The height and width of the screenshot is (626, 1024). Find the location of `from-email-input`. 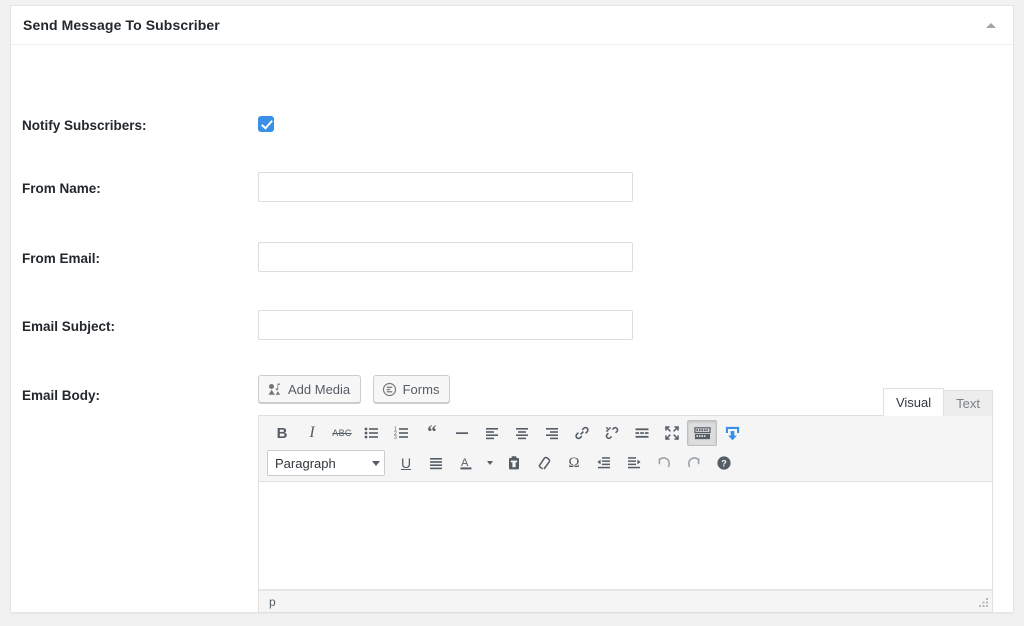

from-email-input is located at coordinates (445, 257).